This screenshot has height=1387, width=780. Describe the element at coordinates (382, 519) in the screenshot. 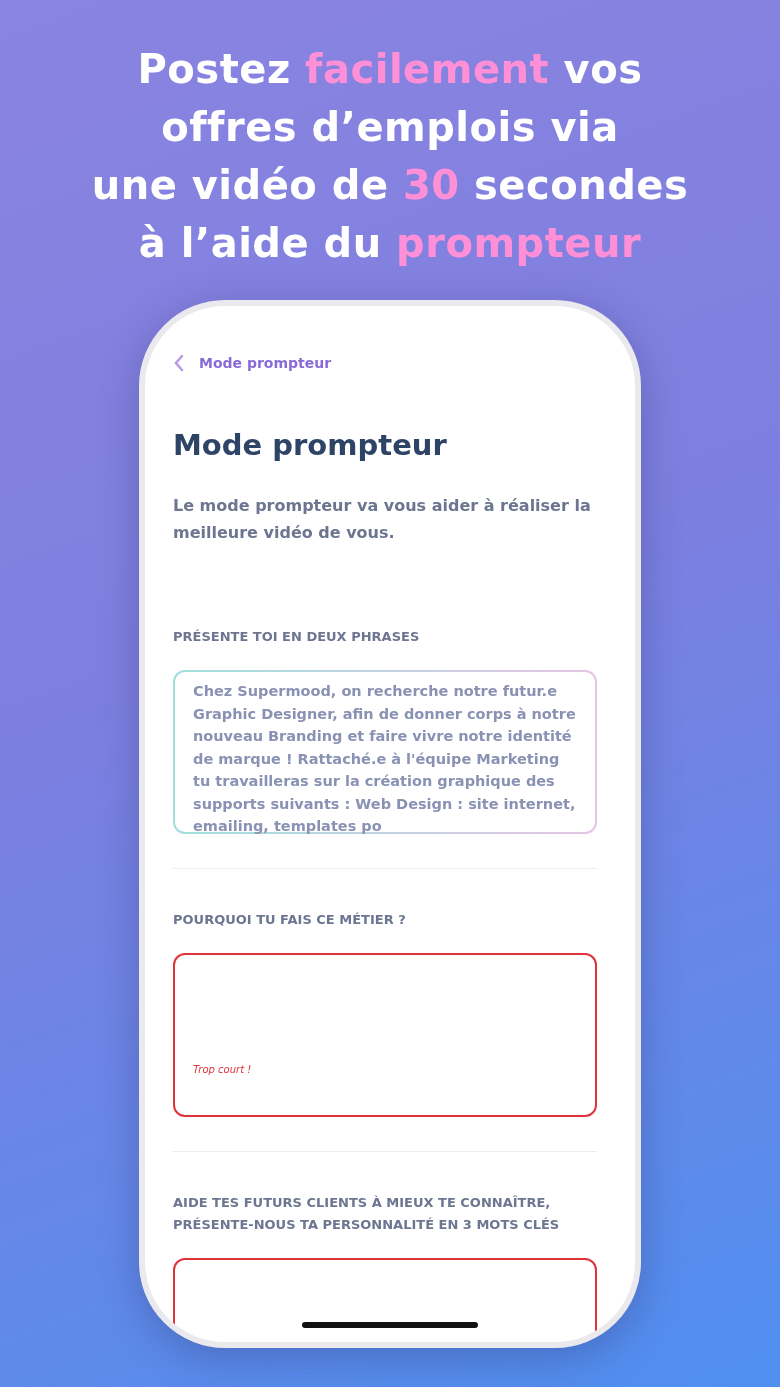

I see `description: Le mode prompteur va vous aider à réaliser la meilleure vidéo de vous.` at that location.